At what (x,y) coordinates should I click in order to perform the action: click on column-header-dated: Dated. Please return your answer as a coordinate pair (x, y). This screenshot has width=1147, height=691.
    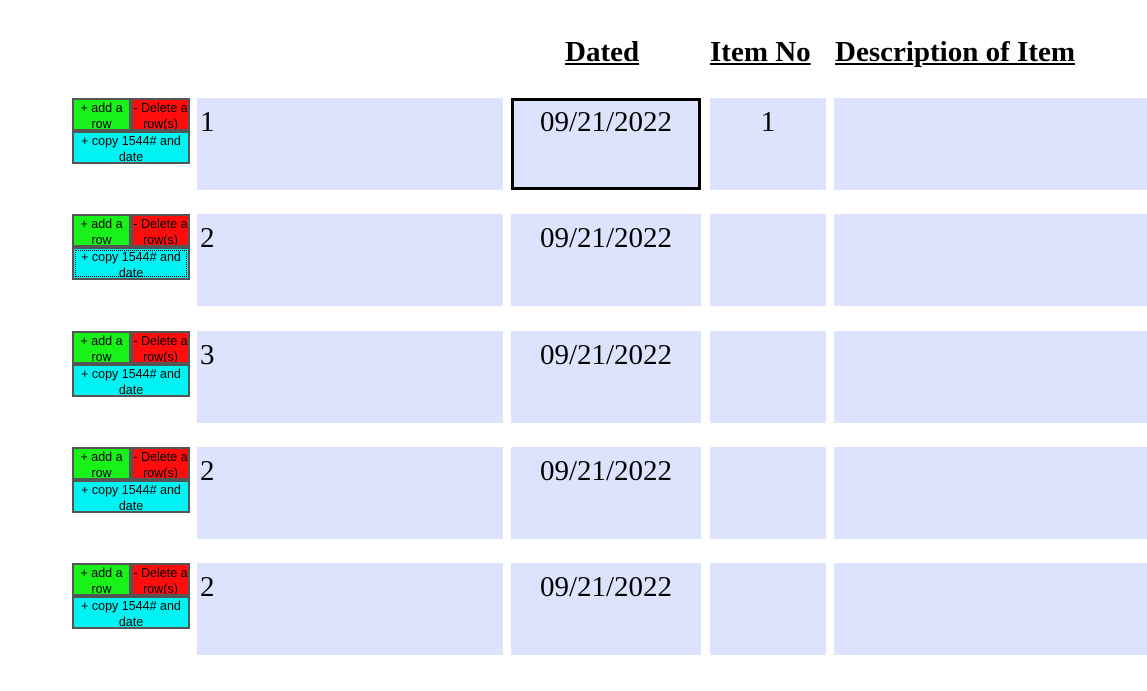
    Looking at the image, I should click on (602, 52).